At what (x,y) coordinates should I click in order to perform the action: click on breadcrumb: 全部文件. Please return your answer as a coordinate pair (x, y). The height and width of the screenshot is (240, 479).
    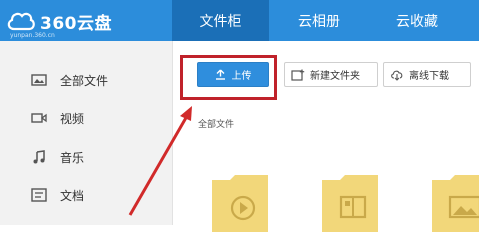
    Looking at the image, I should click on (216, 123).